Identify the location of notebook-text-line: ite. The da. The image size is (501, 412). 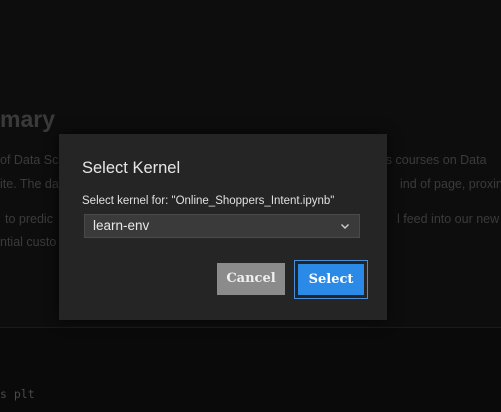
(29, 184).